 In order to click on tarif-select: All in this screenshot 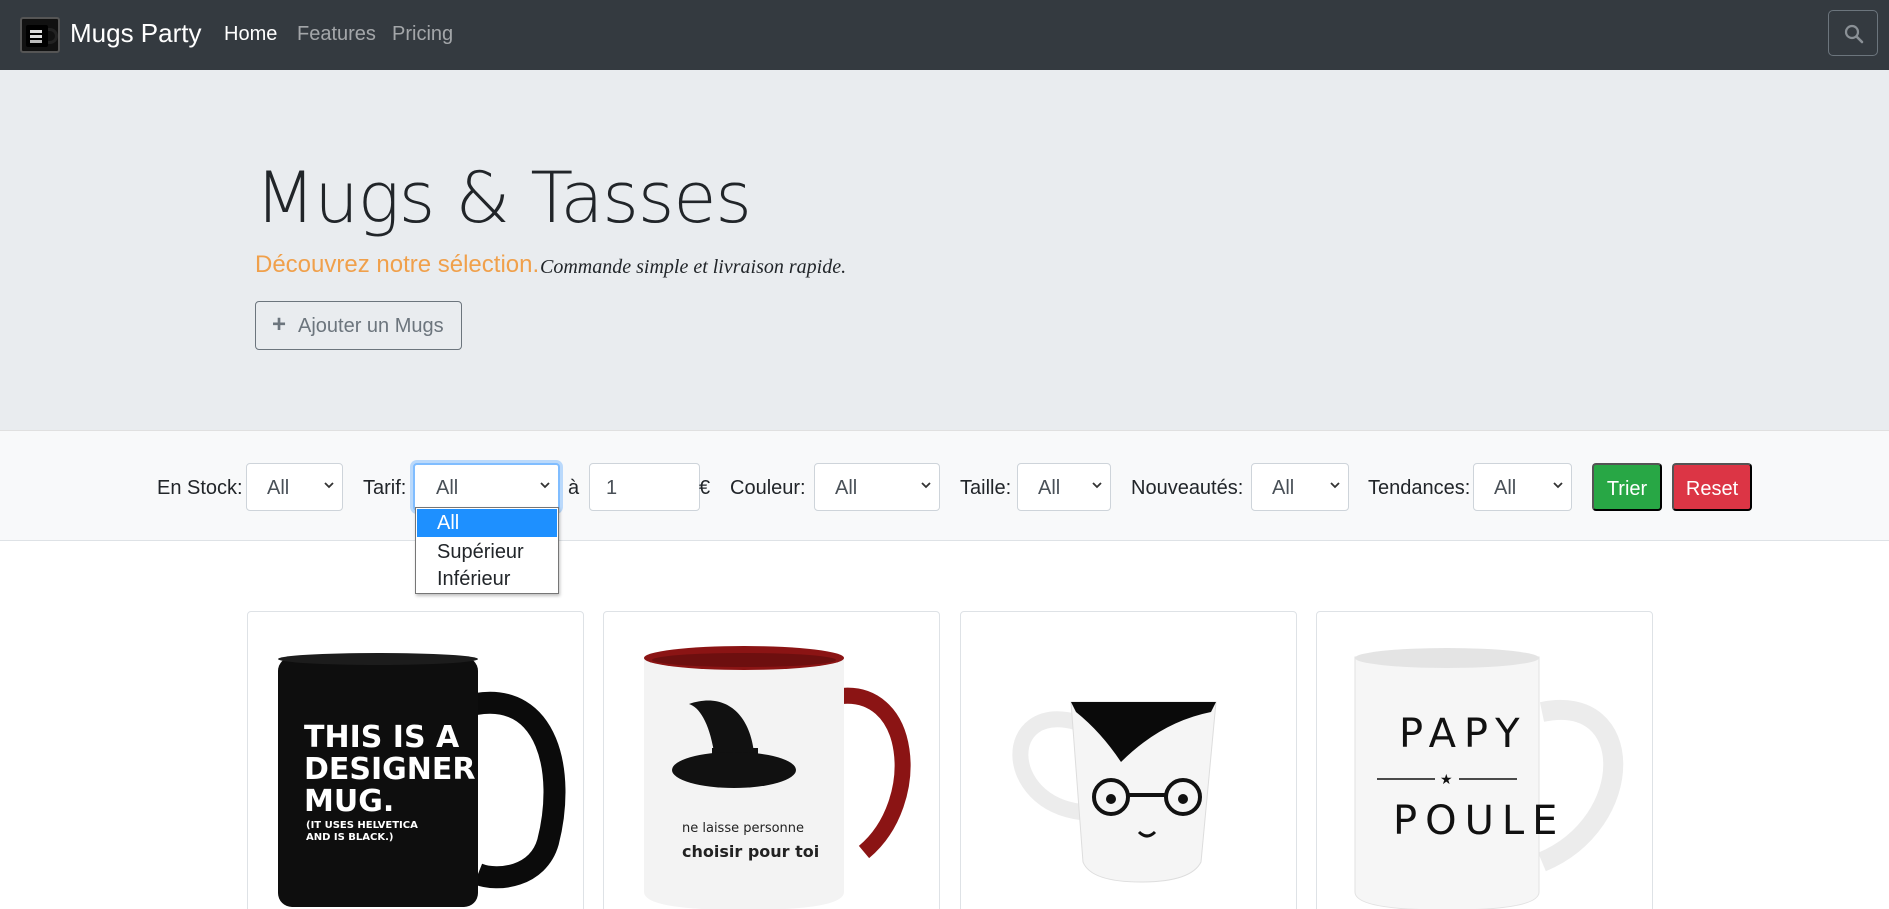, I will do `click(486, 487)`.